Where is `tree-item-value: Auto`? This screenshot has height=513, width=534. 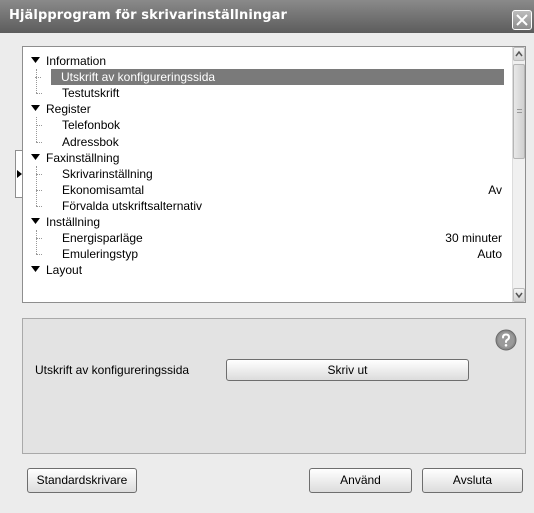
tree-item-value: Auto is located at coordinates (489, 254).